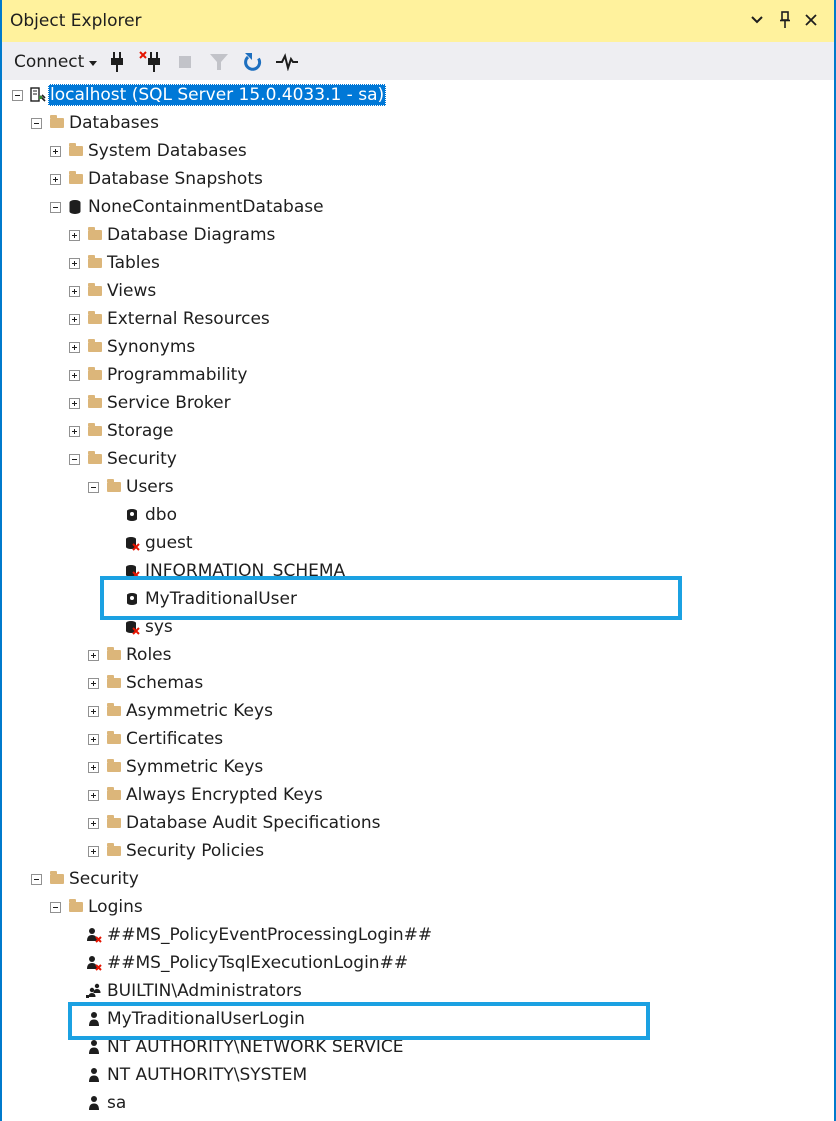  What do you see at coordinates (811, 20) in the screenshot?
I see `close-icon` at bounding box center [811, 20].